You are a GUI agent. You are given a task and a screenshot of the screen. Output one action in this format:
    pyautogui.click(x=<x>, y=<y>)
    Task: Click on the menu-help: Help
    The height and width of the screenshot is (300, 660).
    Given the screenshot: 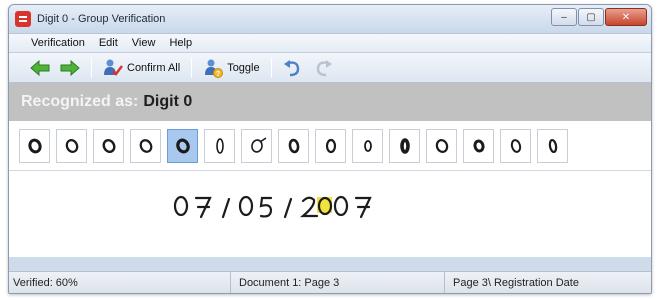 What is the action you would take?
    pyautogui.click(x=180, y=43)
    